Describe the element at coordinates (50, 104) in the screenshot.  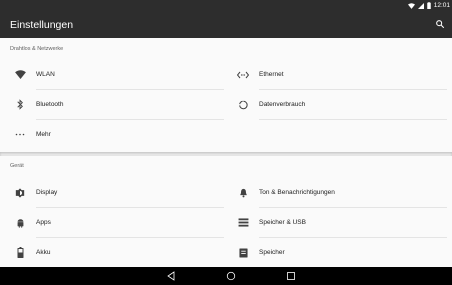
I see `settings-item-label: Bluetooth` at that location.